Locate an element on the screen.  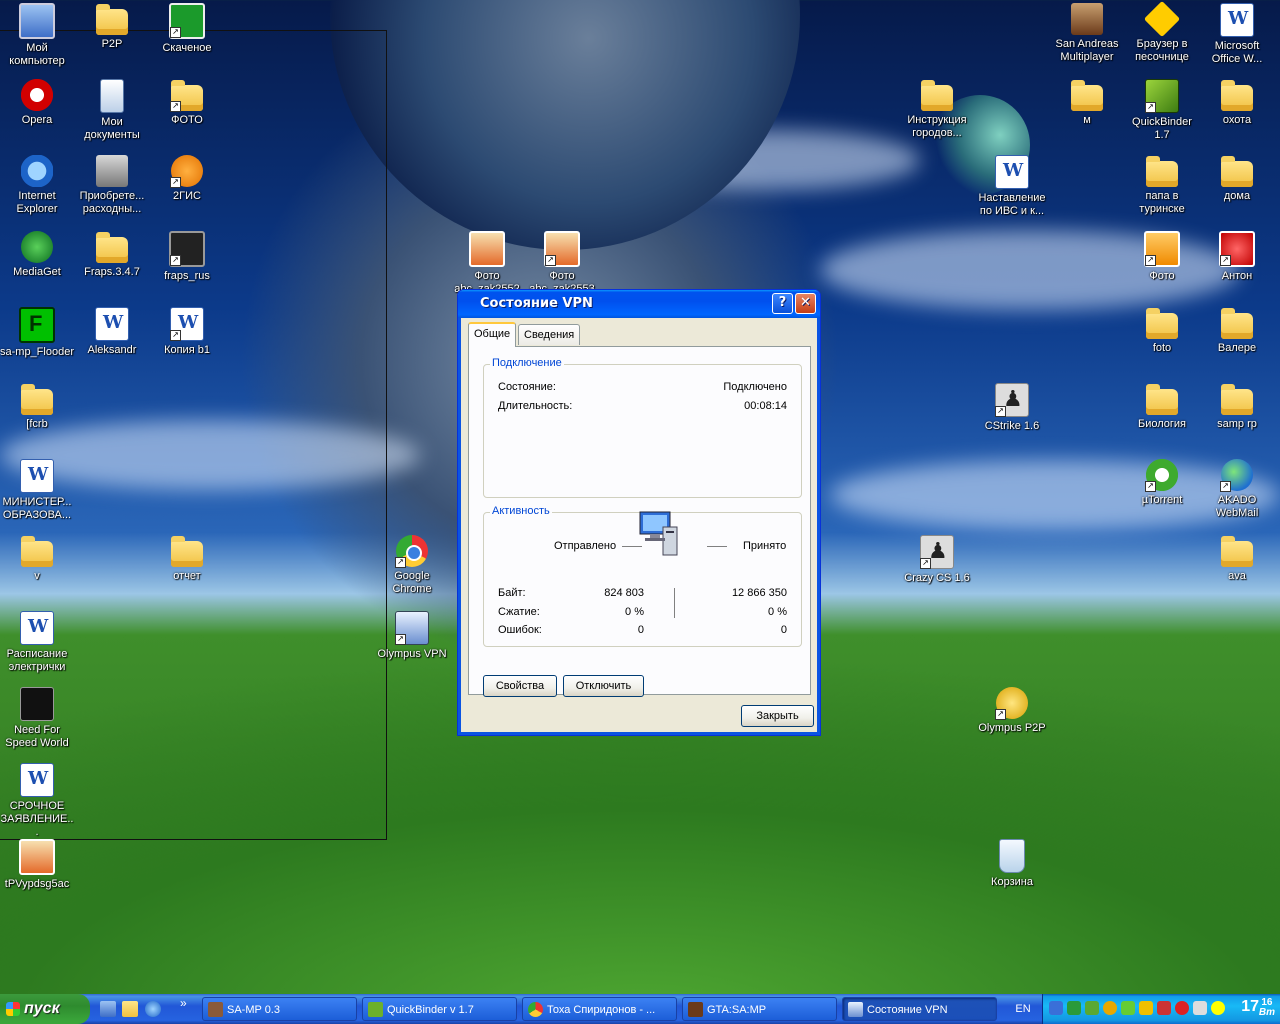
desktop-icon: Мои документы is located at coordinates (112, 110).